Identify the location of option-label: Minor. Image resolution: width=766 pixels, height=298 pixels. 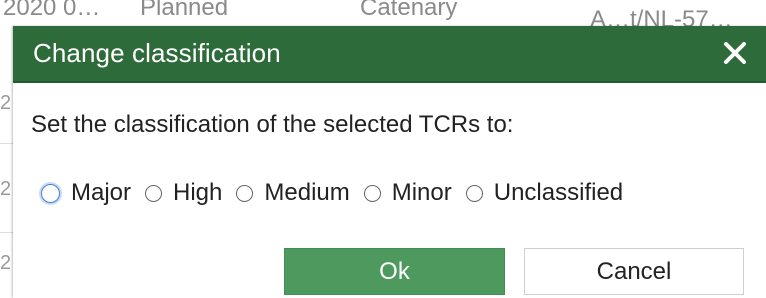
(421, 192).